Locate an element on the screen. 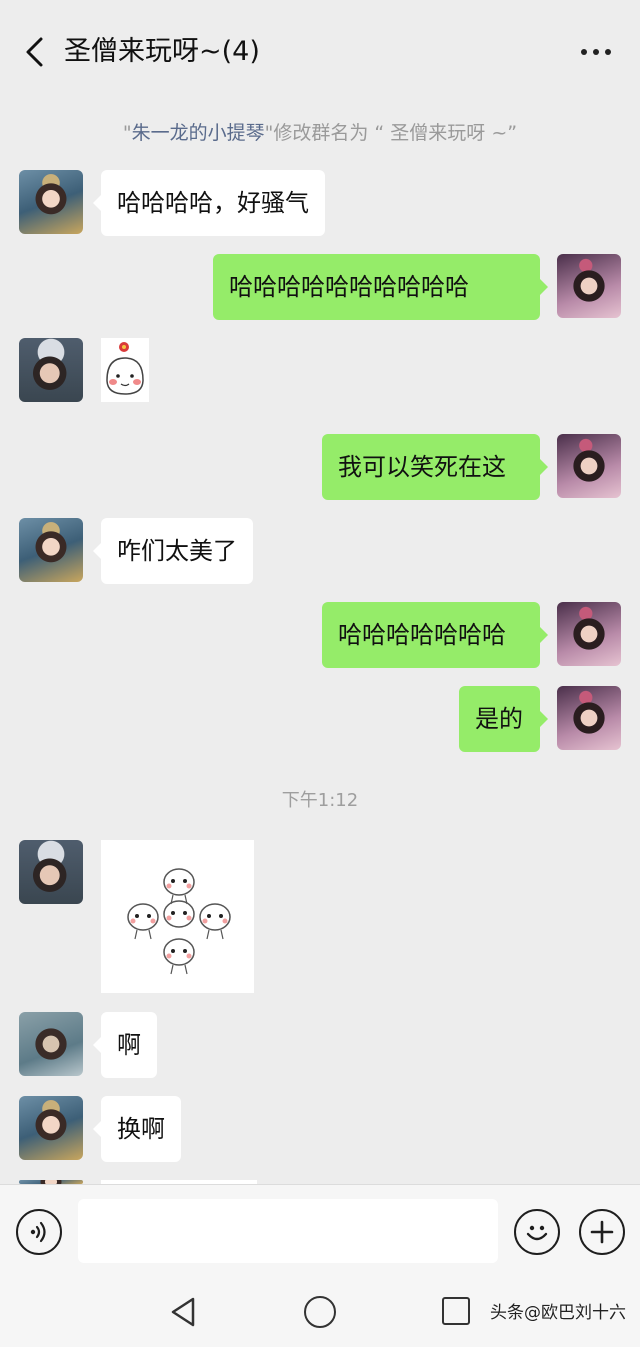  nav-home-icon is located at coordinates (320, 1312).